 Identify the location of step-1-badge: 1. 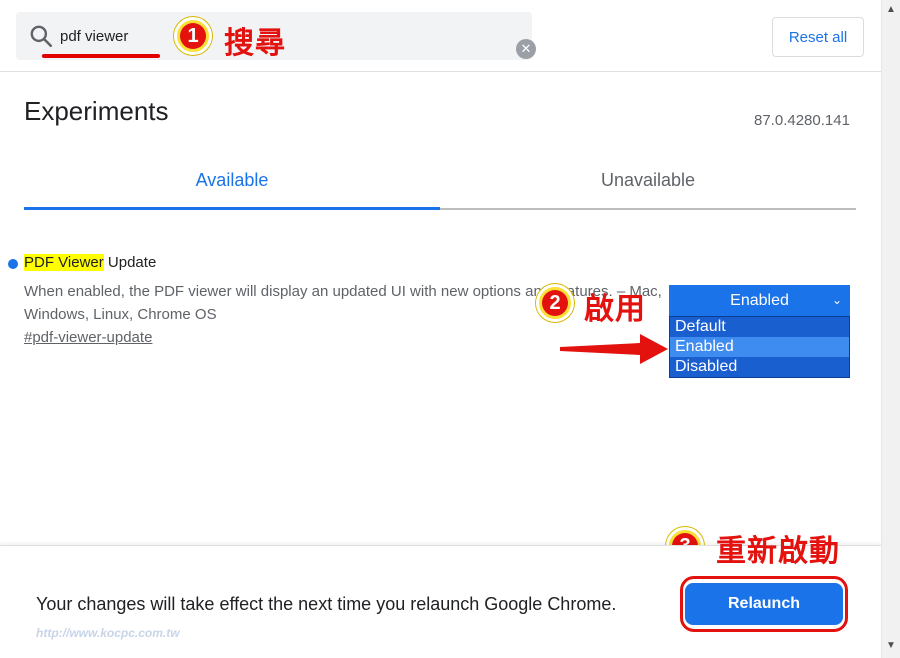
(193, 36).